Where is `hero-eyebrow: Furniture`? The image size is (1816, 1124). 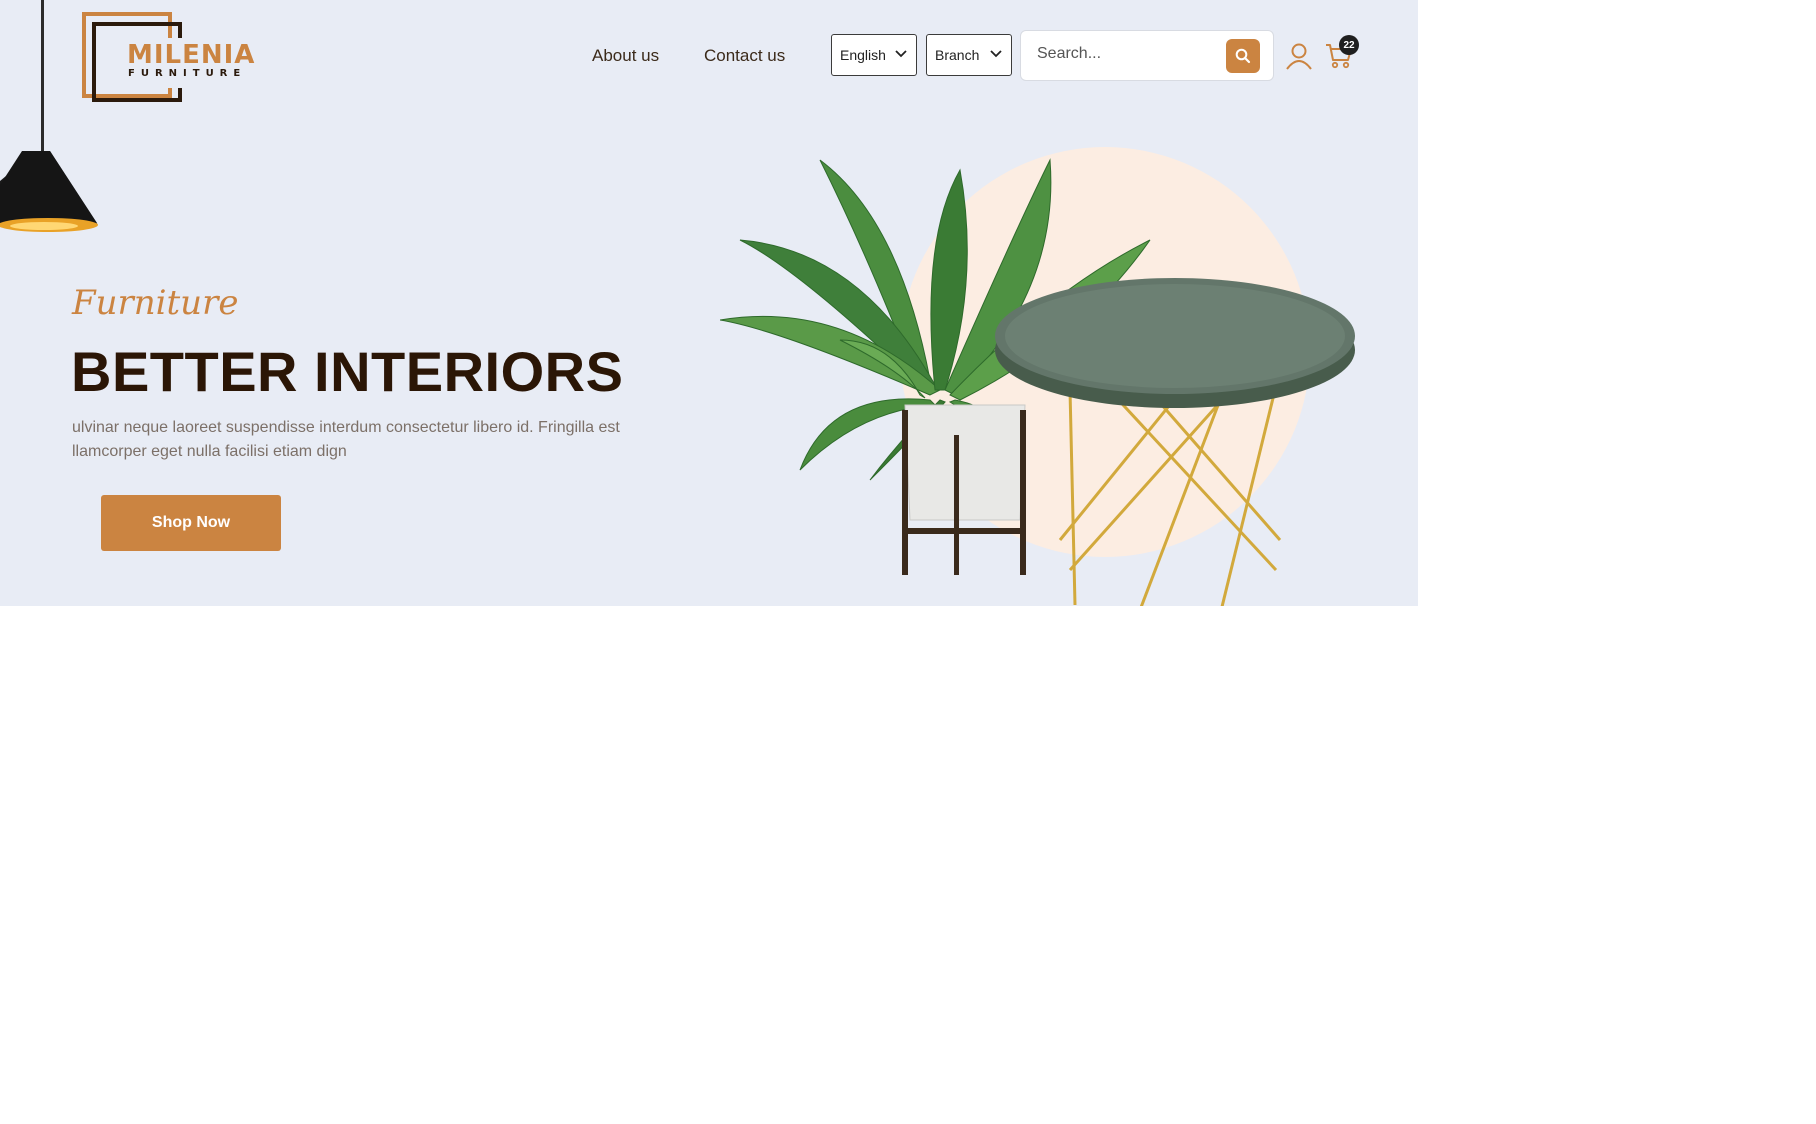
hero-eyebrow: Furniture is located at coordinates (155, 303).